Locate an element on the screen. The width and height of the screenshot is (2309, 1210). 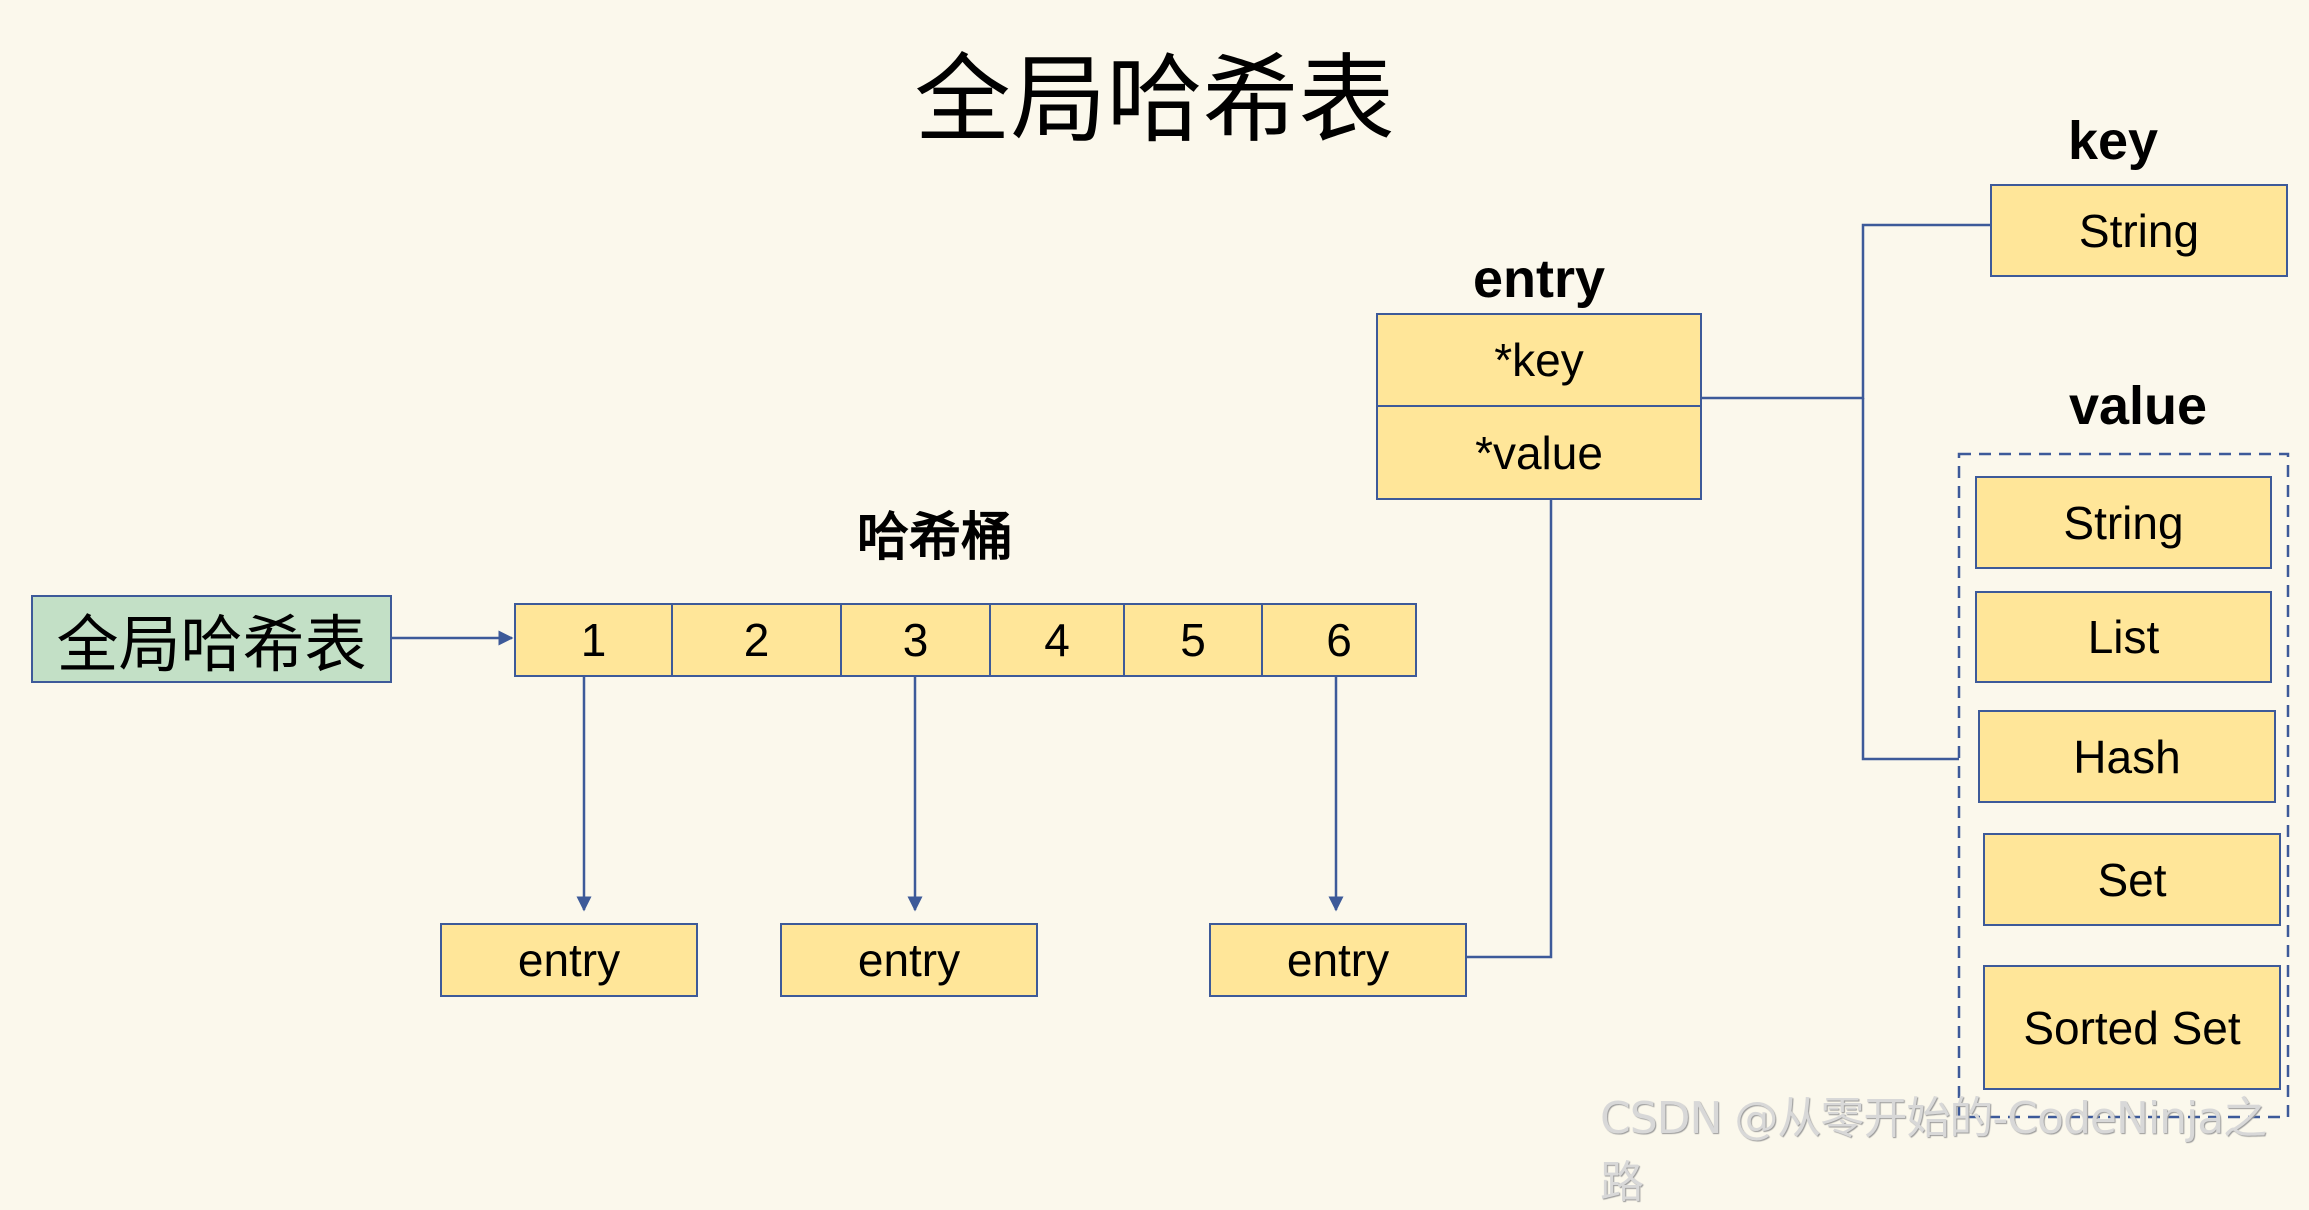
watermark: CSDN @从零开始的-CodeNinja之路 is located at coordinates (1933, 1150).